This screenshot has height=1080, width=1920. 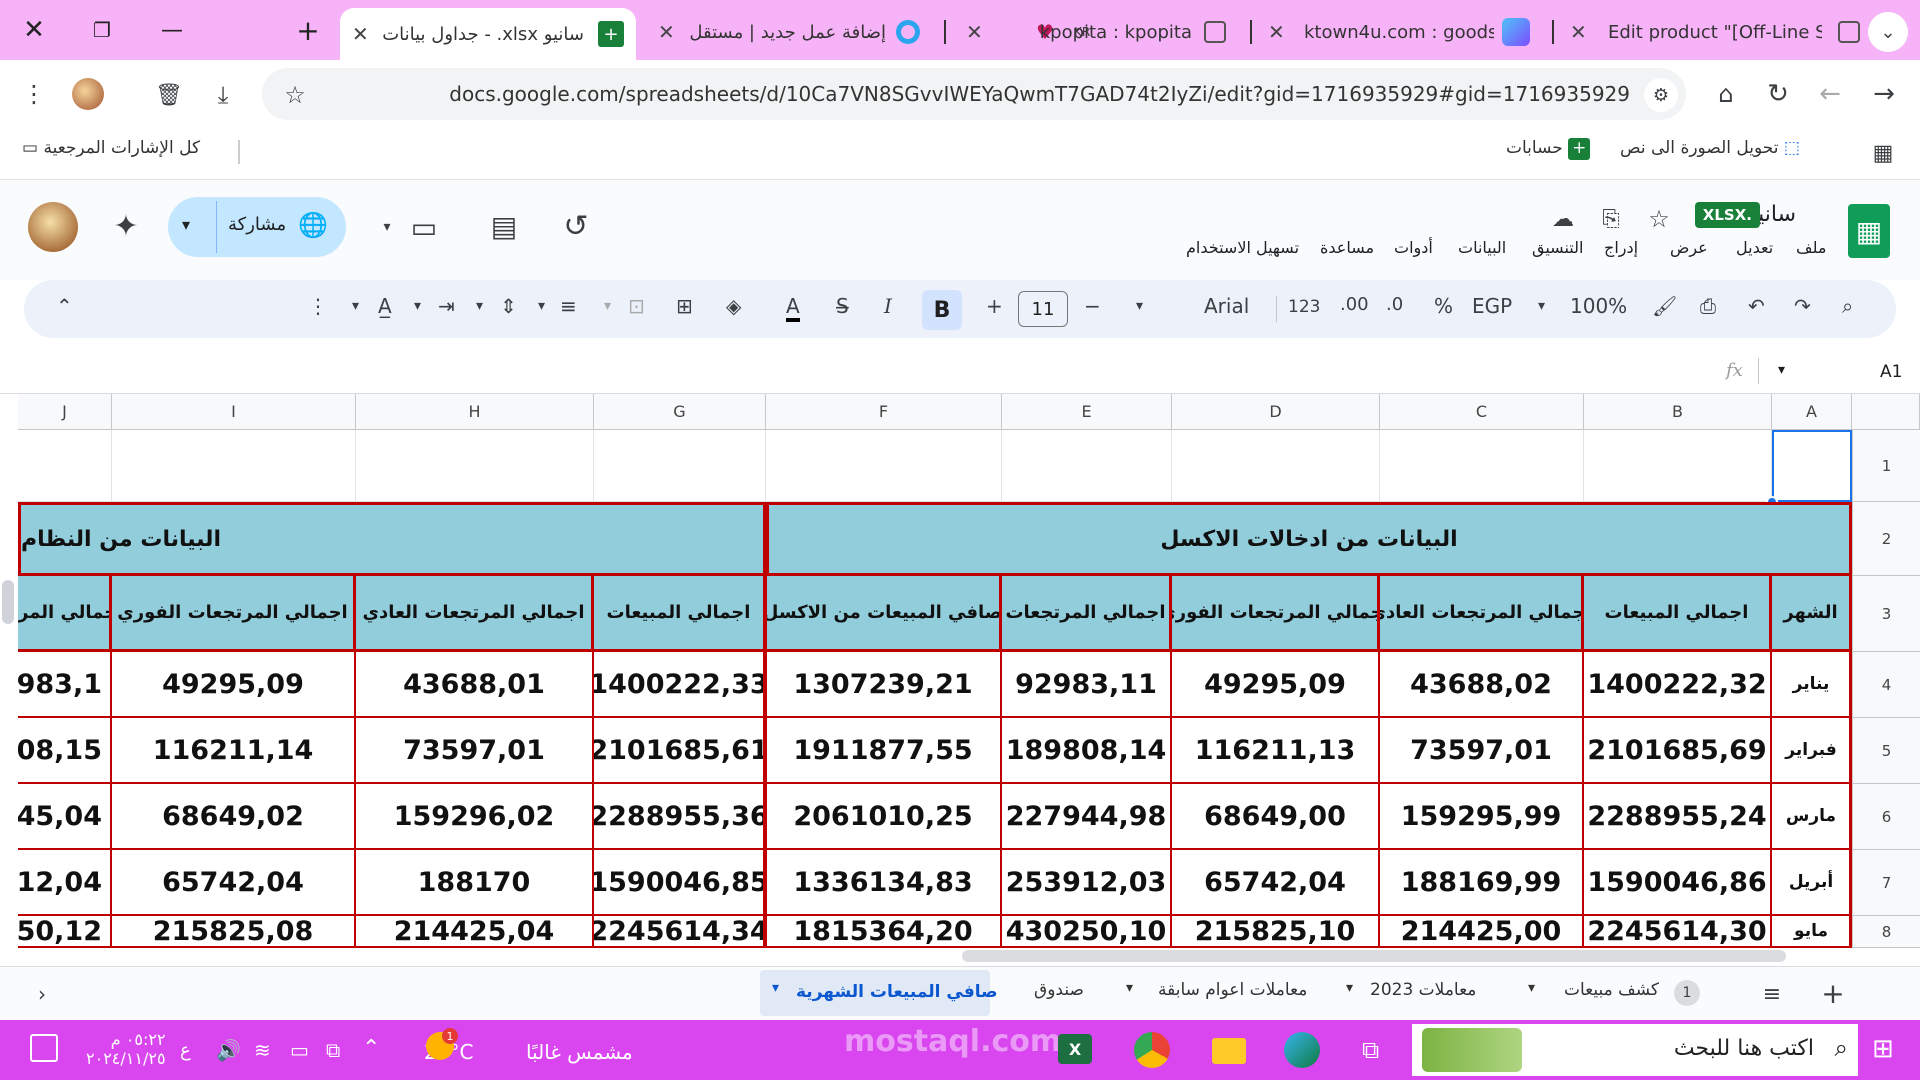 What do you see at coordinates (579, 1052) in the screenshot?
I see `weather-text: مشمس غالبًا` at bounding box center [579, 1052].